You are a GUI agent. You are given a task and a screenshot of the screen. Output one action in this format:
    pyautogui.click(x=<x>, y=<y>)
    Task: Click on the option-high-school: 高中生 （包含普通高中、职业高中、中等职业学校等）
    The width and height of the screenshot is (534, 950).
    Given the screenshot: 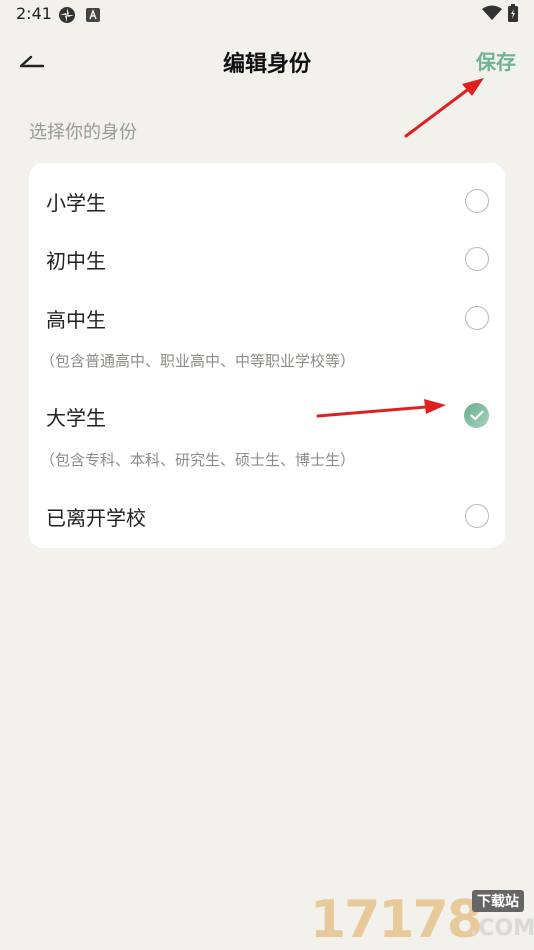 What is the action you would take?
    pyautogui.click(x=267, y=335)
    